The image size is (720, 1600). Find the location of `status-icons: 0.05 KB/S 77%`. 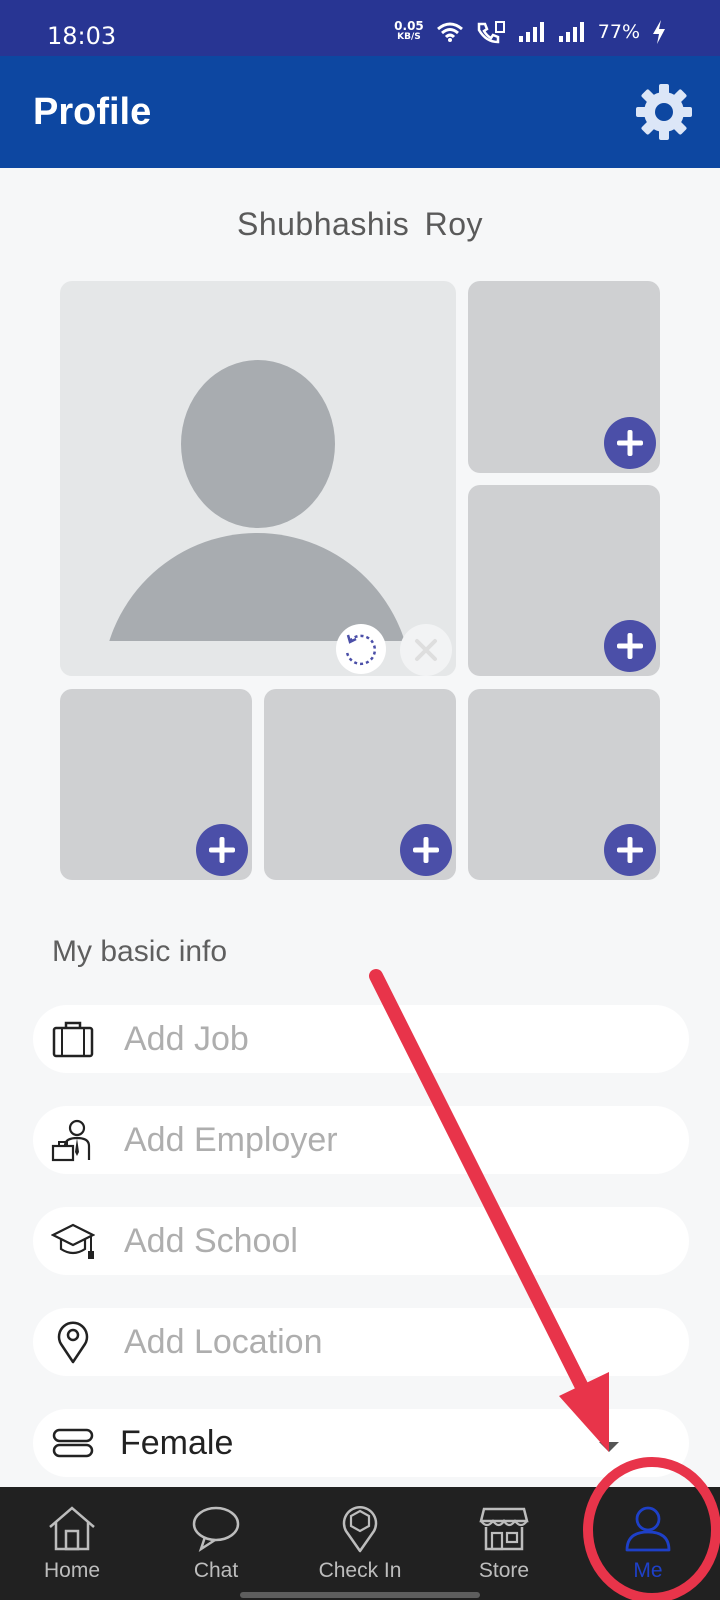

status-icons: 0.05 KB/S 77% is located at coordinates (530, 32).